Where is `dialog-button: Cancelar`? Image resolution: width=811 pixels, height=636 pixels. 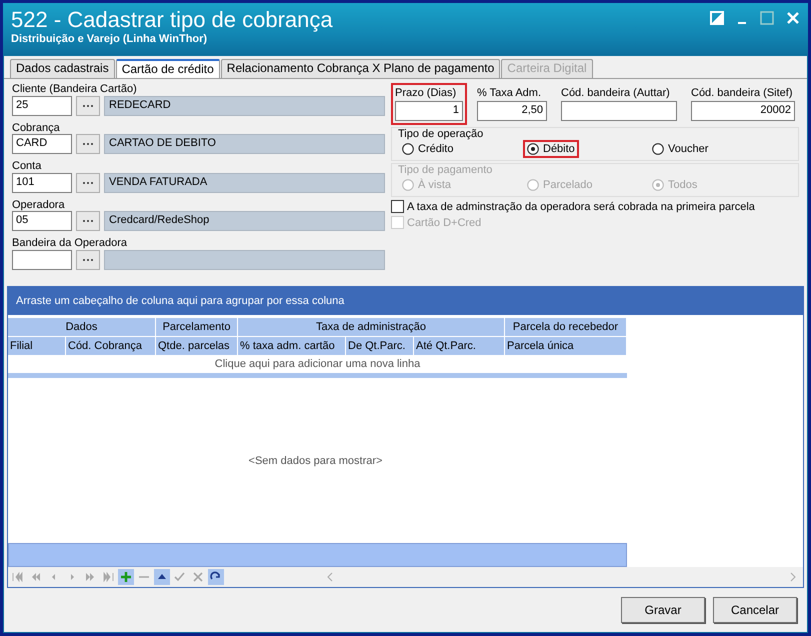 dialog-button: Cancelar is located at coordinates (755, 610).